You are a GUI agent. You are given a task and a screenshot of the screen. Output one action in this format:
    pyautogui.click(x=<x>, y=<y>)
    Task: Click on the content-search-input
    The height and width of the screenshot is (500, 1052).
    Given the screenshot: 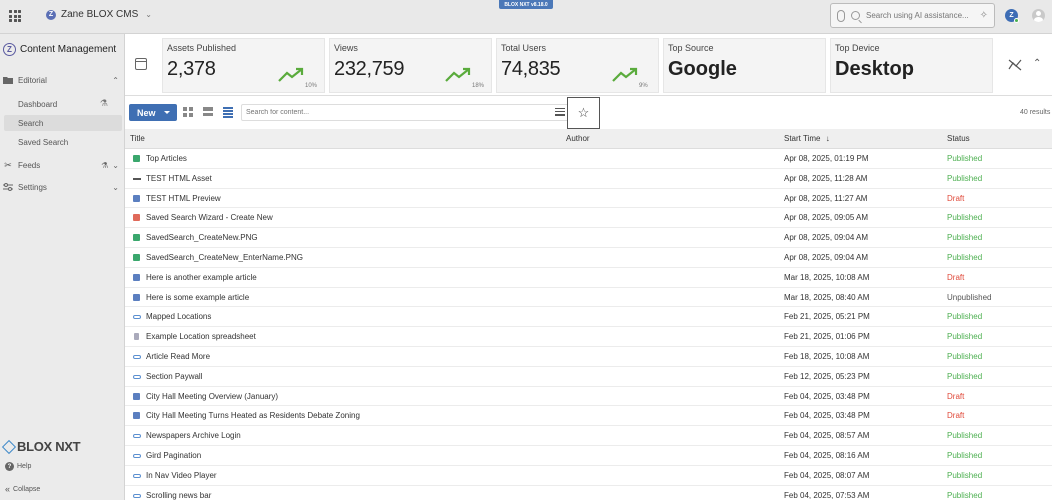 What is the action you would take?
    pyautogui.click(x=405, y=112)
    